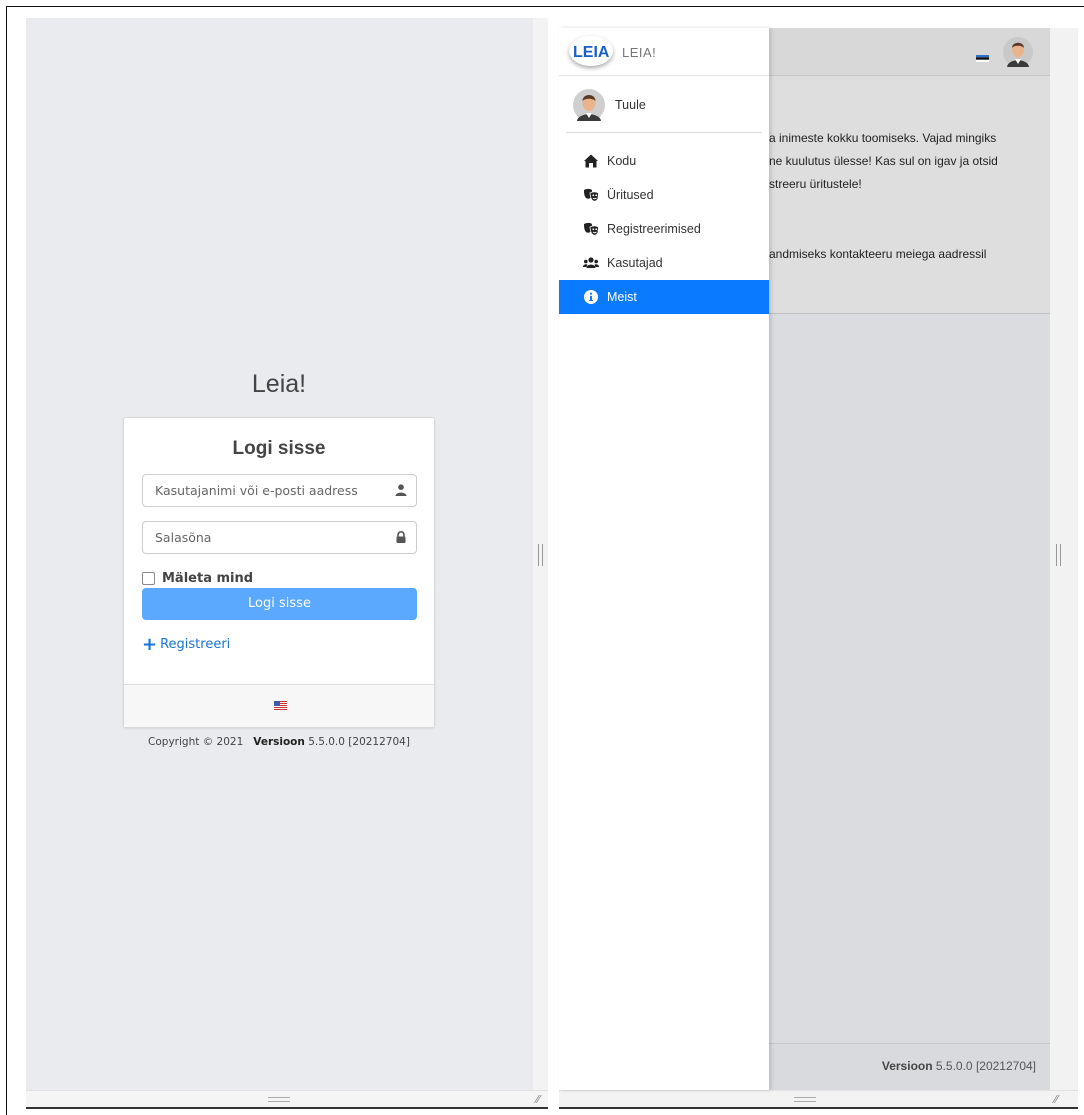 The width and height of the screenshot is (1084, 1115). What do you see at coordinates (664, 297) in the screenshot?
I see `sidebar-item-meist: Meist` at bounding box center [664, 297].